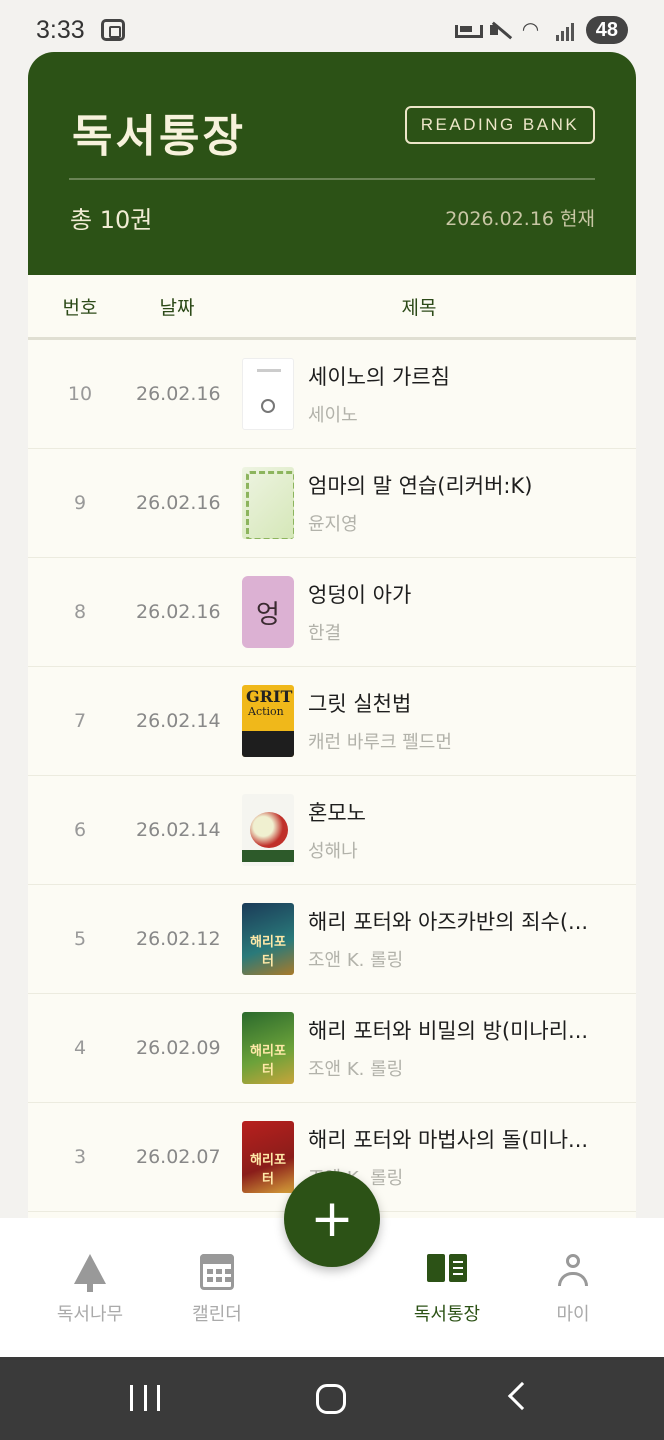 The width and height of the screenshot is (664, 1440). I want to click on table-row: 8 26.02.16 엉 엉덩이 아가 한결, so click(332, 612).